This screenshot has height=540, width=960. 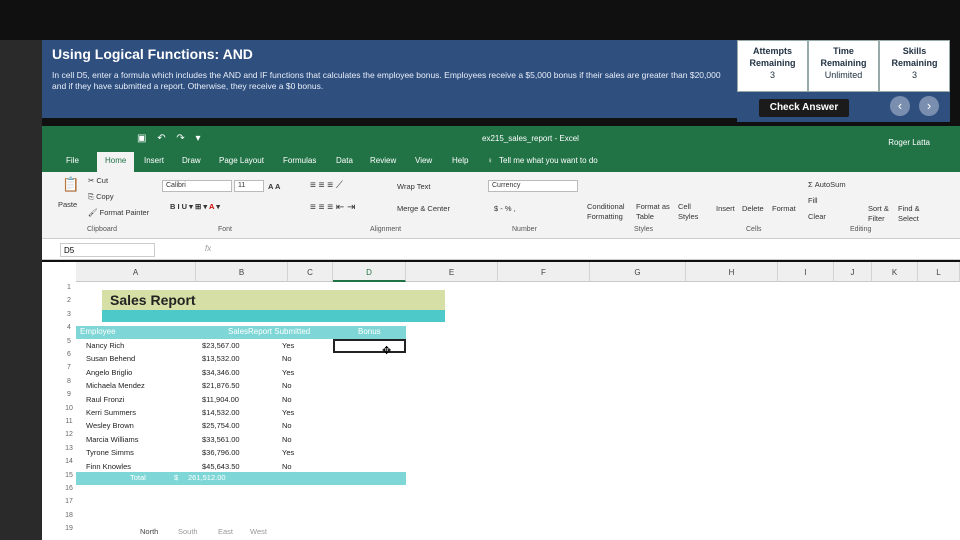 What do you see at coordinates (258, 531) in the screenshot?
I see `sheet-tab-west: West` at bounding box center [258, 531].